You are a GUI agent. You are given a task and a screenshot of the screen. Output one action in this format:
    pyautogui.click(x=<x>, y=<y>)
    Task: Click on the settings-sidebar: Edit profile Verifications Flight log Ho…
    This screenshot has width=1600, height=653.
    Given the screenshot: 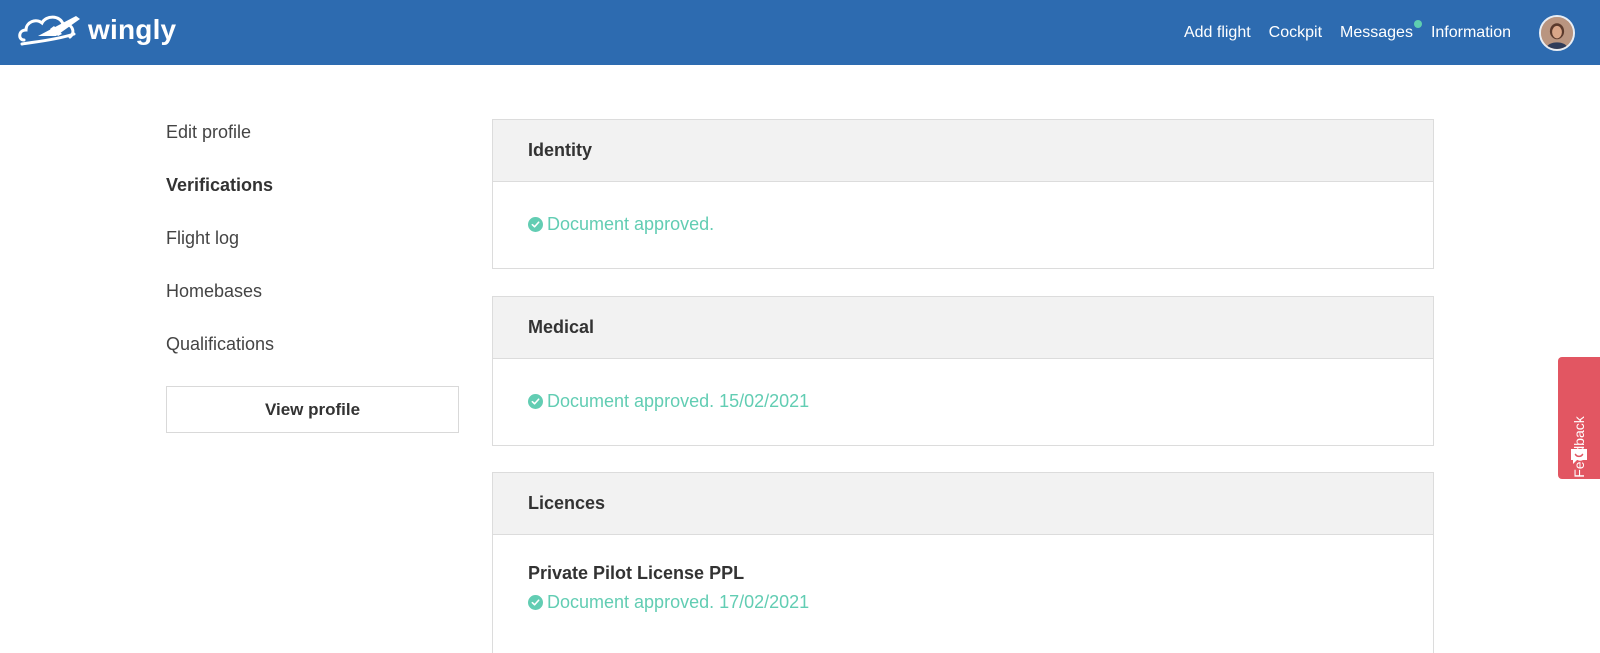 What is the action you would take?
    pyautogui.click(x=313, y=275)
    